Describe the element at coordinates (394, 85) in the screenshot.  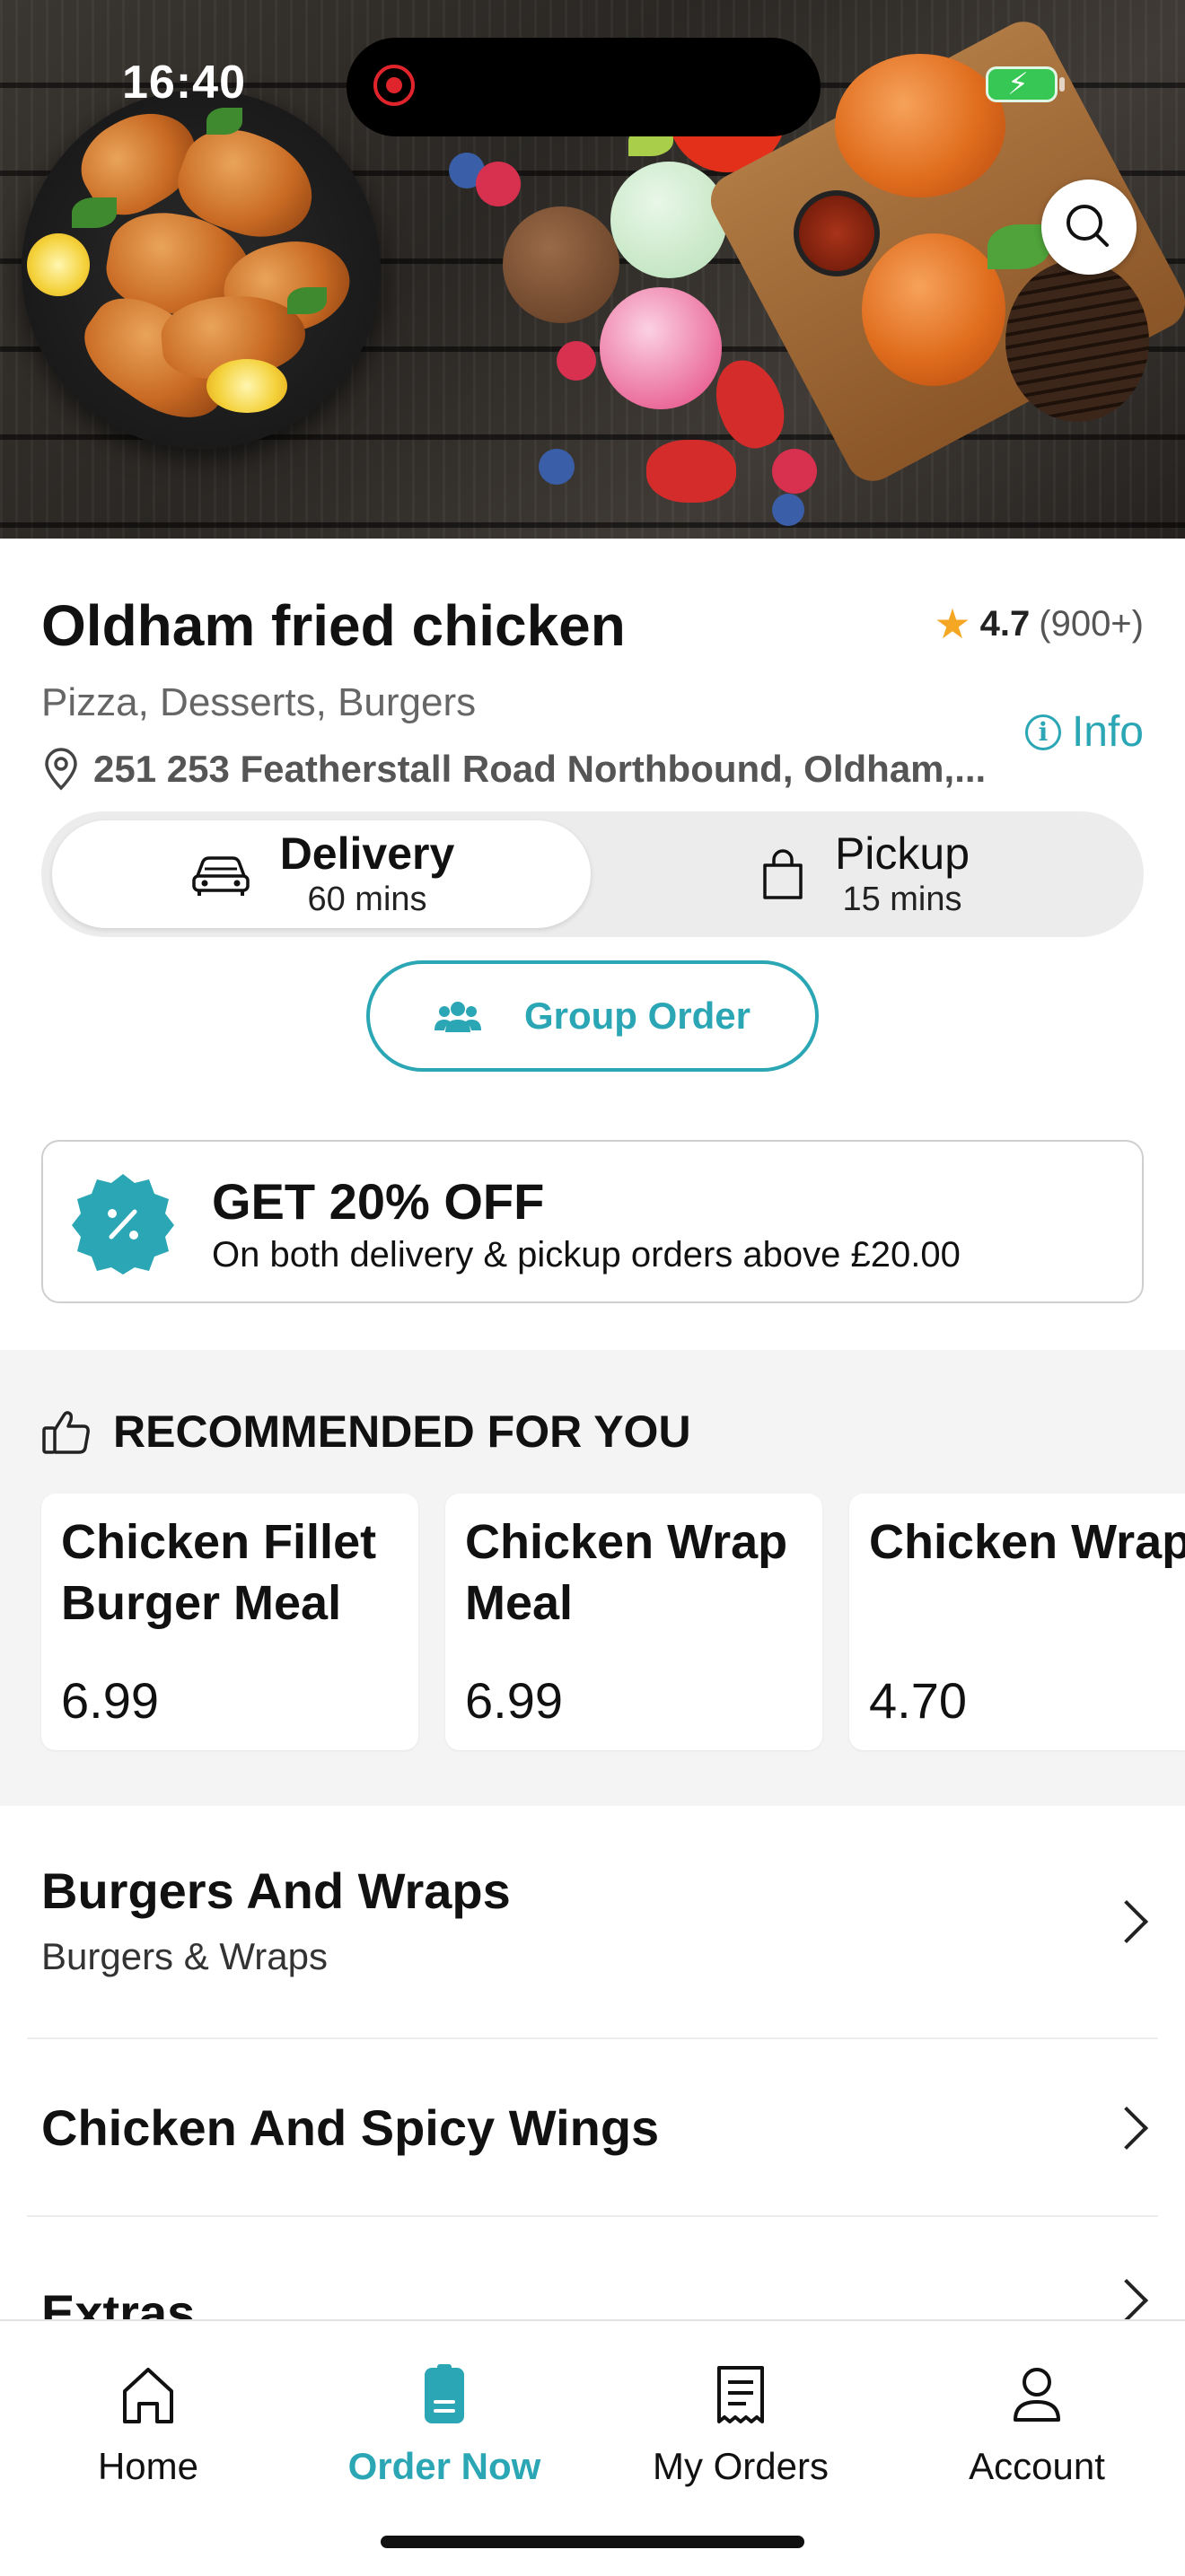
I see `screen-record-icon` at that location.